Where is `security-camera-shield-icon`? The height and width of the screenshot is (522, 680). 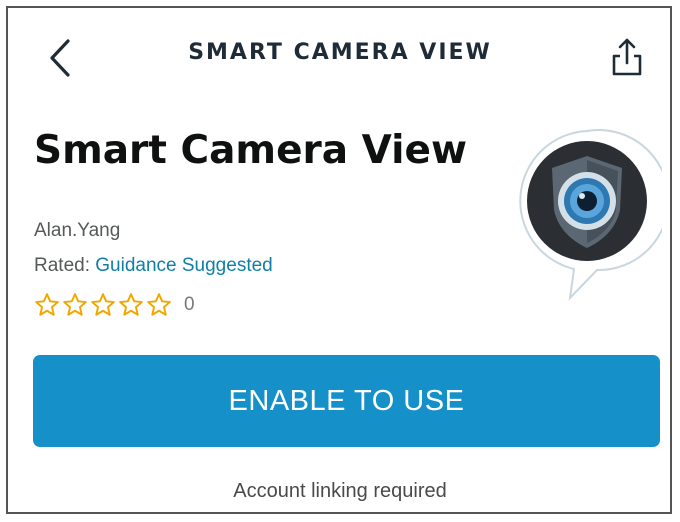 security-camera-shield-icon is located at coordinates (590, 215).